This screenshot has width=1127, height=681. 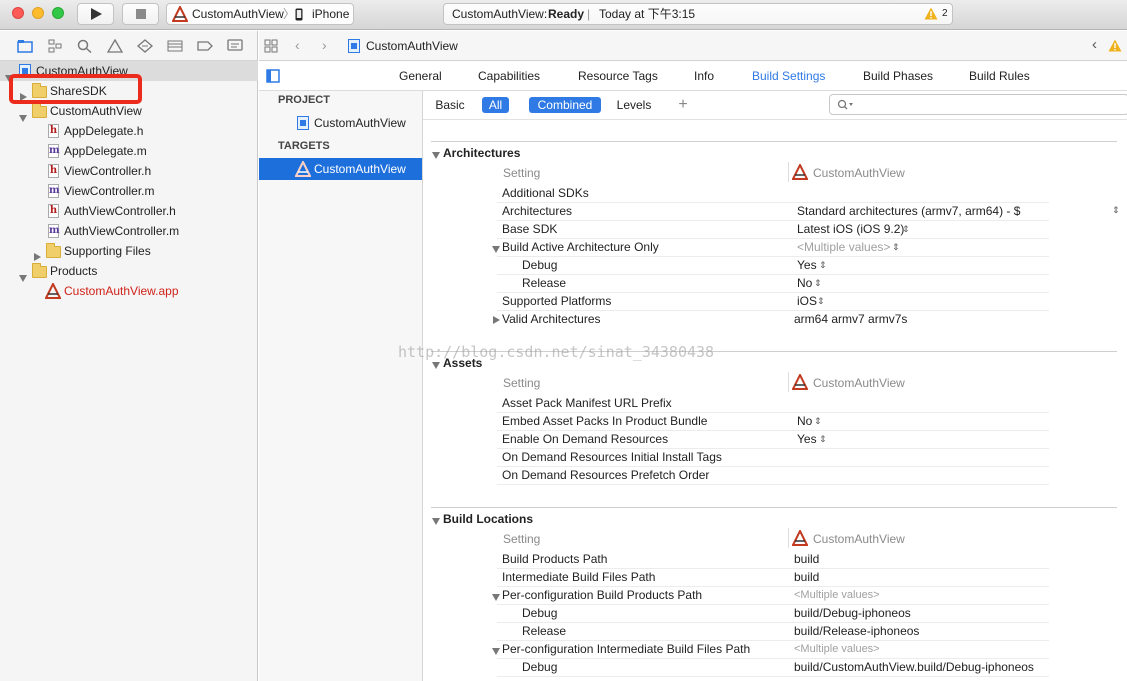 What do you see at coordinates (850, 319) in the screenshot?
I see `setting-value: arm64 armv7 armv7s` at bounding box center [850, 319].